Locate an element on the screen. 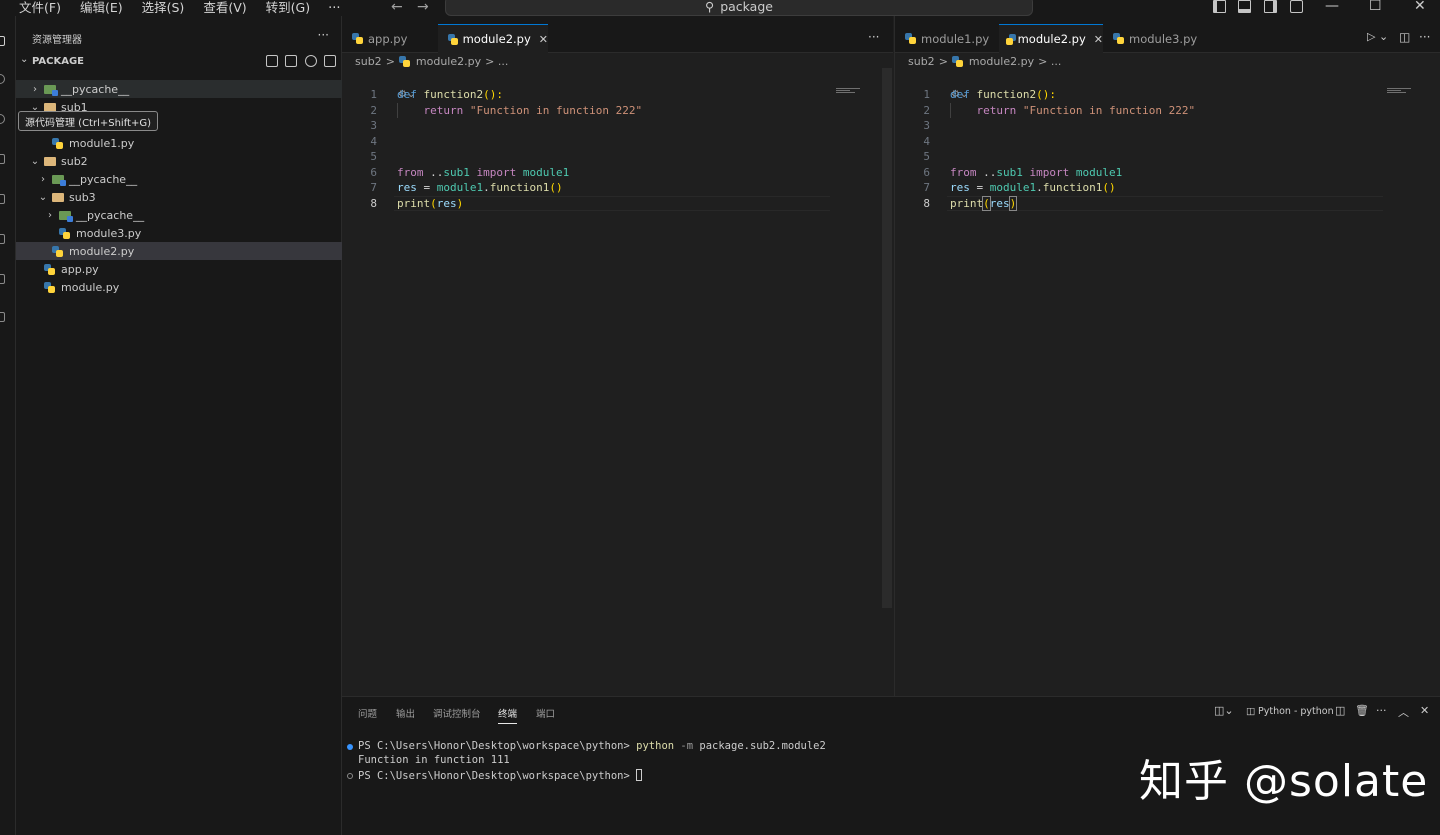 This screenshot has height=835, width=1440. accounts-icon is located at coordinates (2, 317).